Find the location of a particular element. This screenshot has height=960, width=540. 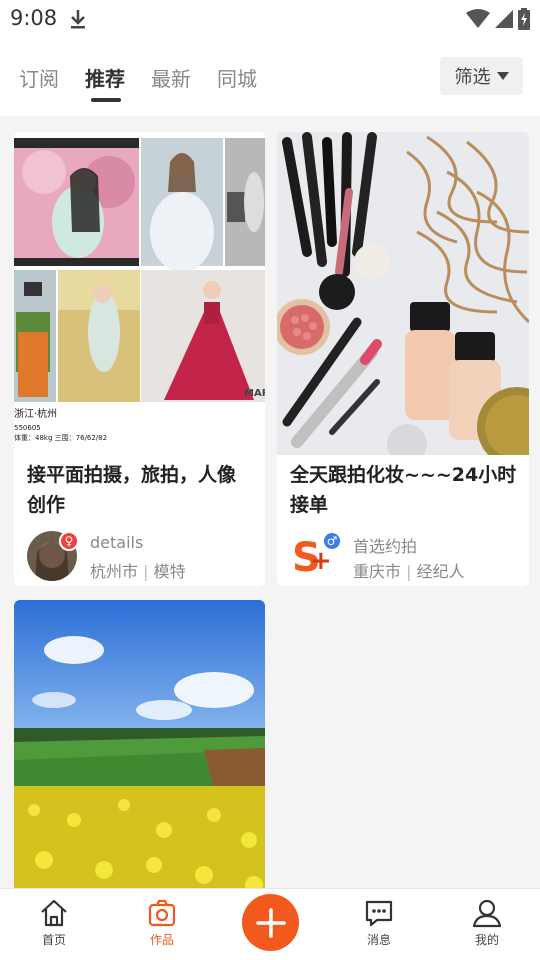

user-icon is located at coordinates (487, 913).